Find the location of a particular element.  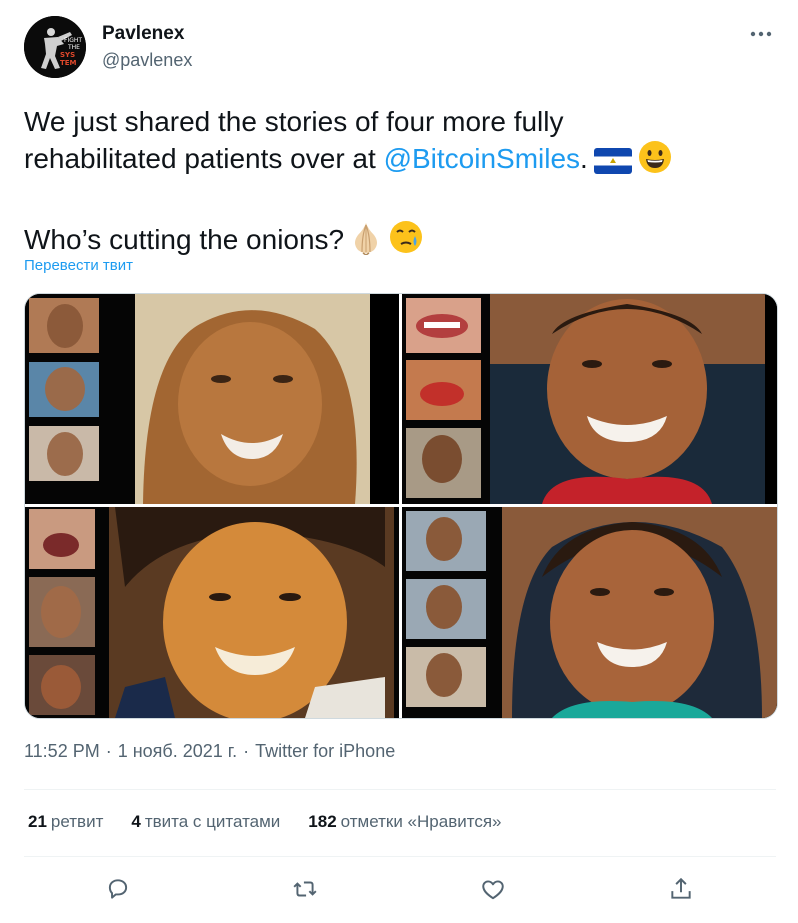

avatar-image: FIGHT THE SYS TEM is located at coordinates (55, 47).